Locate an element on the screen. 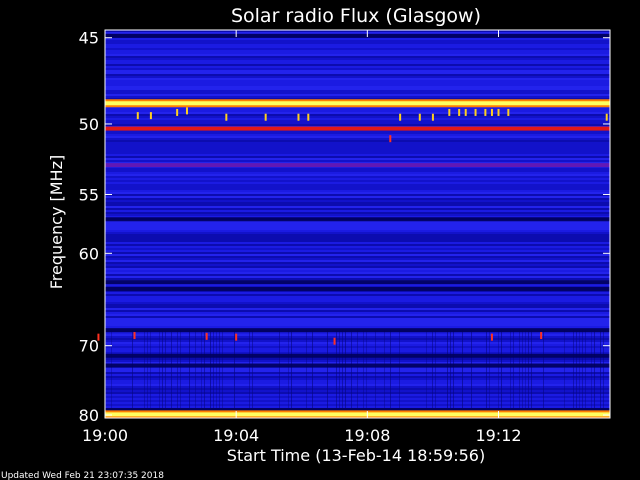 Image resolution: width=640 pixels, height=480 pixels. x-tick-label: 19:04 is located at coordinates (236, 435).